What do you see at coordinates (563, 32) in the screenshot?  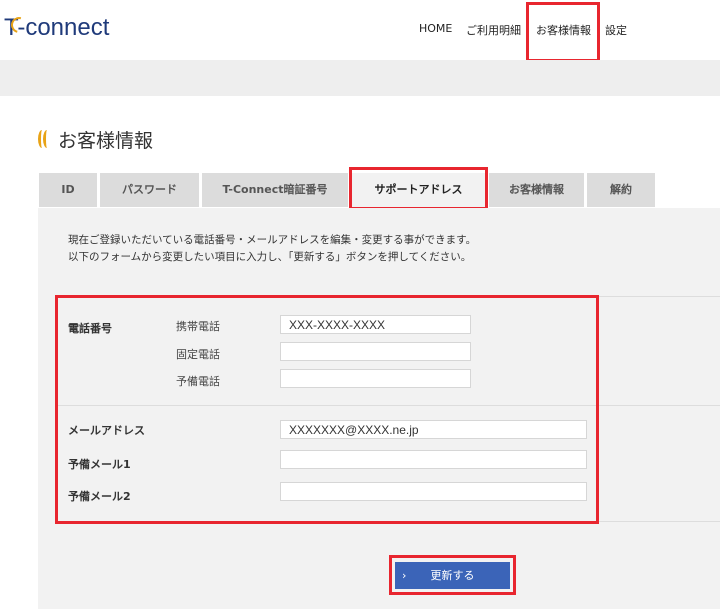 I see `highlight-nav-customer-info` at bounding box center [563, 32].